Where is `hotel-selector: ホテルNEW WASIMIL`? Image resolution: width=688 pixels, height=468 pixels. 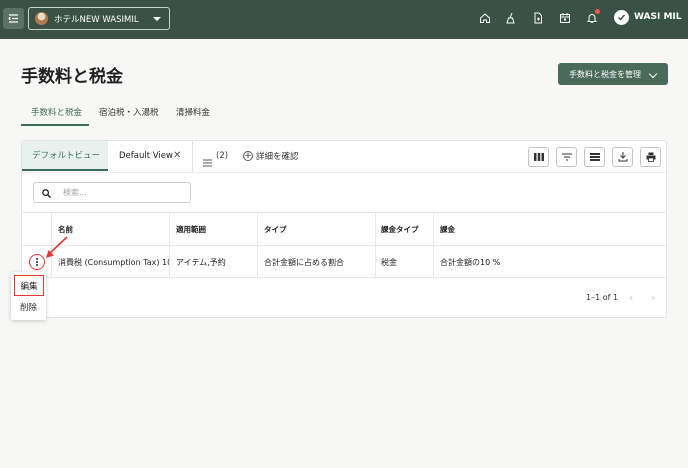 hotel-selector: ホテルNEW WASIMIL is located at coordinates (99, 18).